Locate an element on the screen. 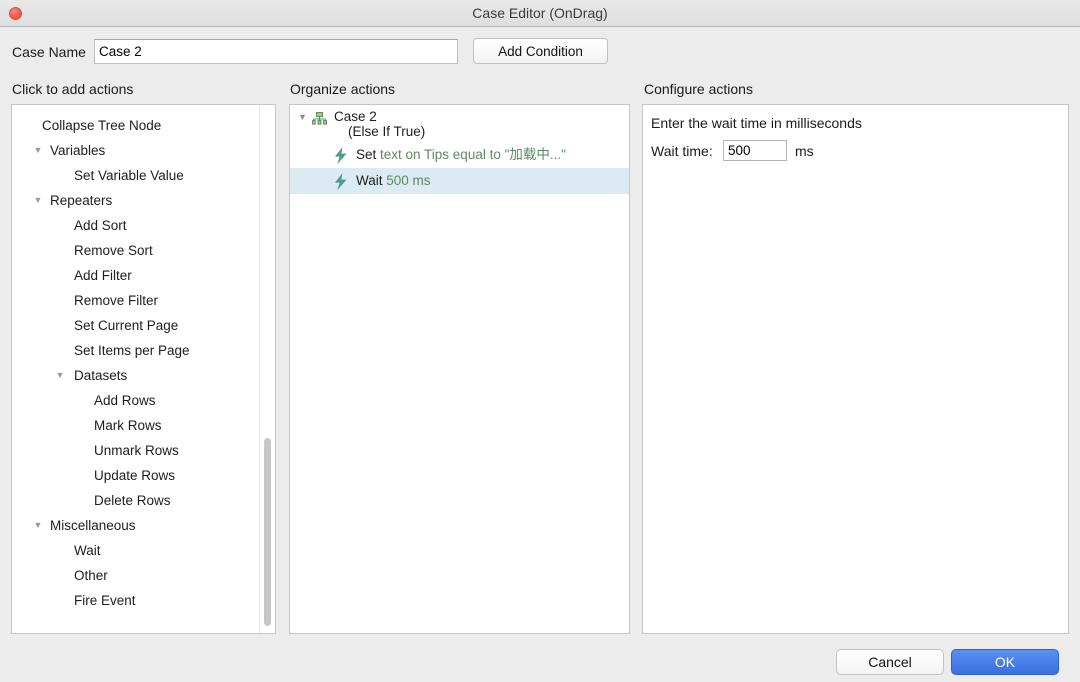  case-tree-node: ▼ Case 2 (Else If True) is located at coordinates (459, 123).